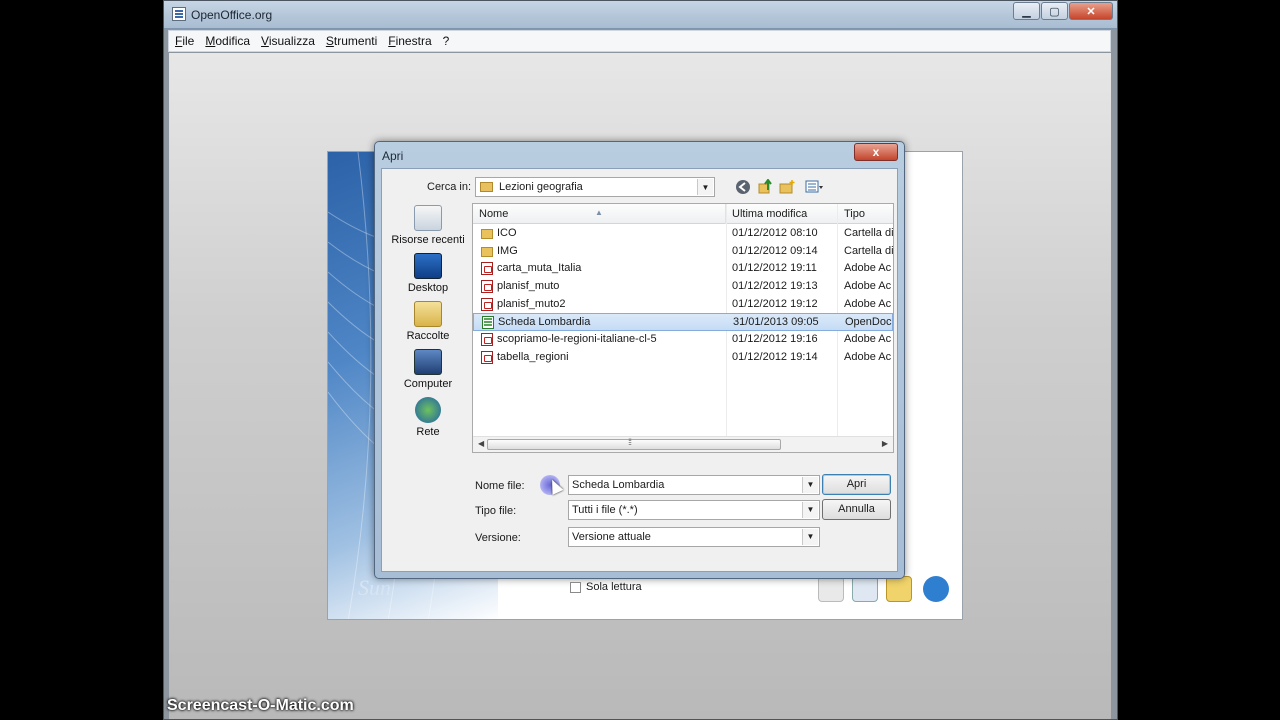 This screenshot has height=720, width=1280. I want to click on place-label: Raccolte, so click(428, 336).